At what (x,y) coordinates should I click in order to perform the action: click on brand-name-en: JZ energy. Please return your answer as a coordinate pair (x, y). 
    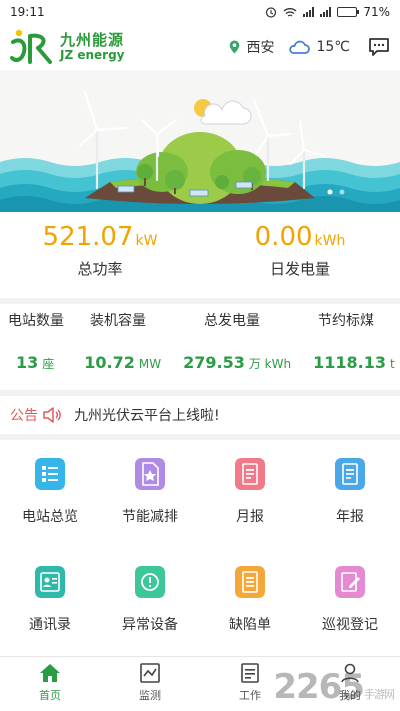
    Looking at the image, I should click on (92, 54).